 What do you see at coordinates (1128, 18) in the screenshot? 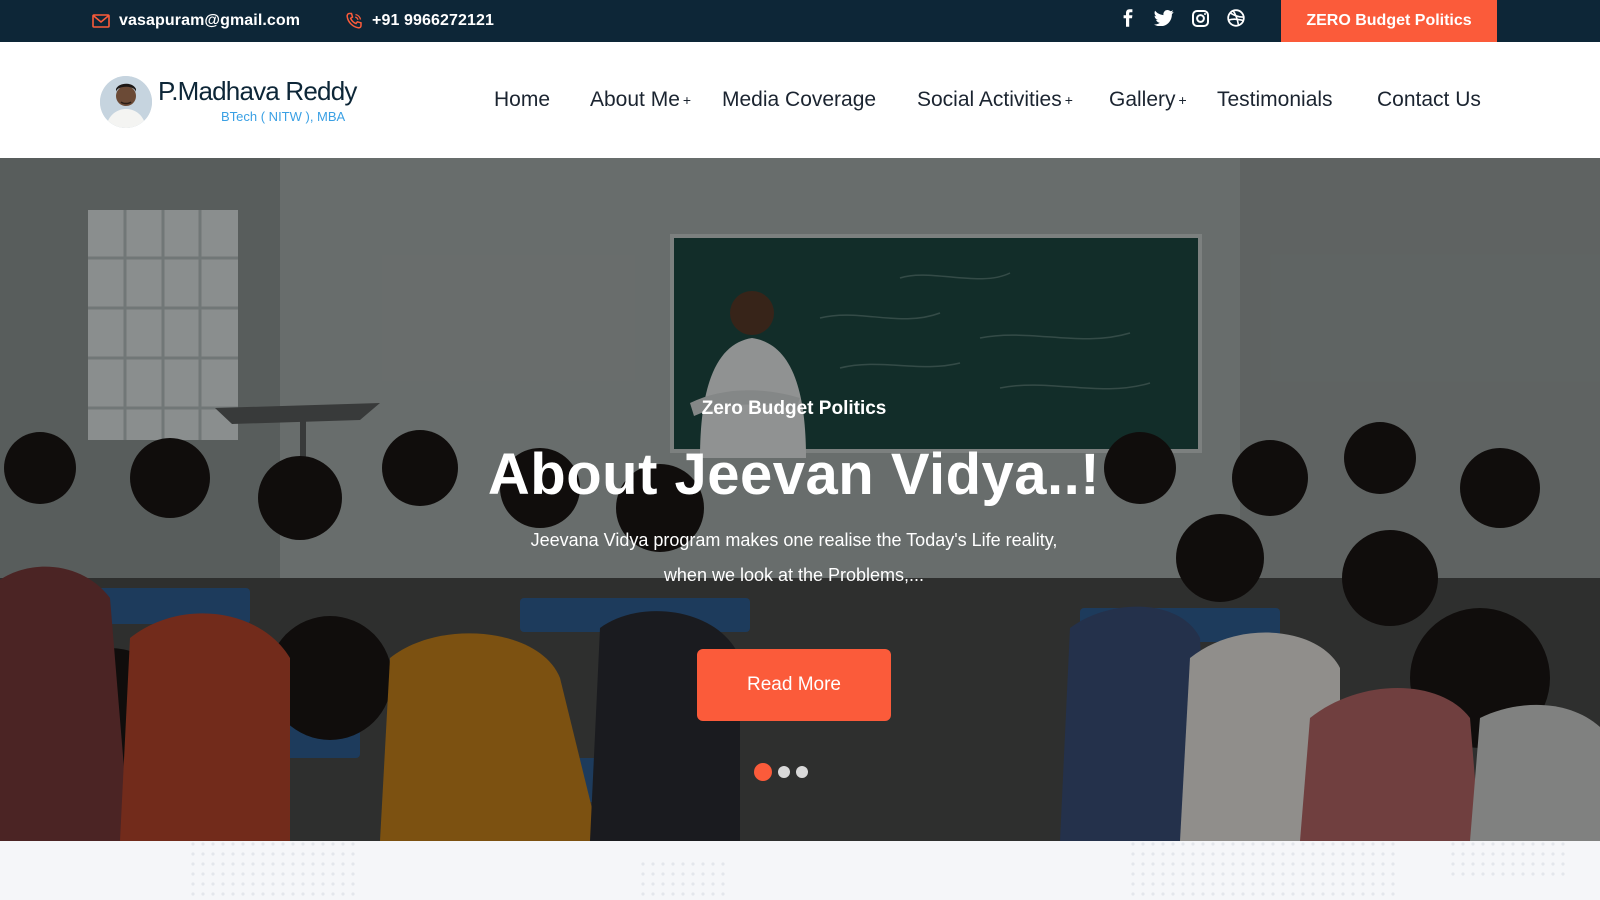
I see `facebook-icon` at bounding box center [1128, 18].